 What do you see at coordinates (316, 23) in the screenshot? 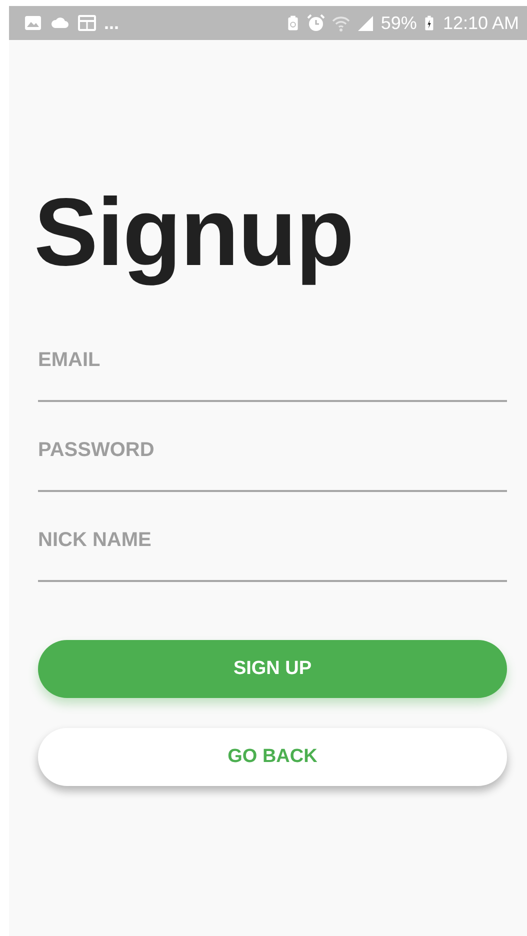
I see `alarm-icon` at bounding box center [316, 23].